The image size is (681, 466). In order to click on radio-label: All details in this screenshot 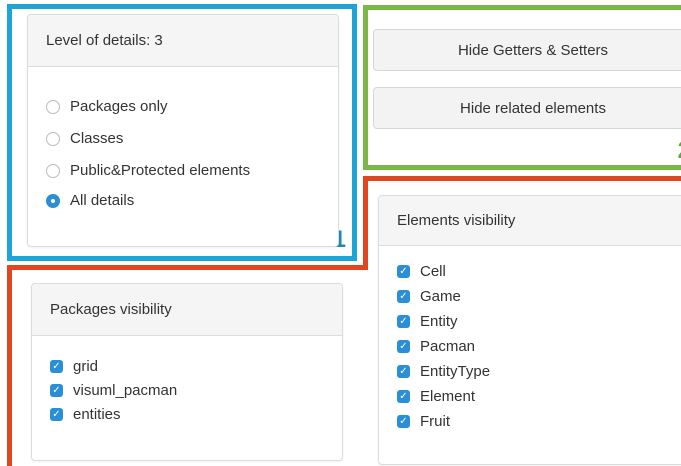, I will do `click(102, 200)`.